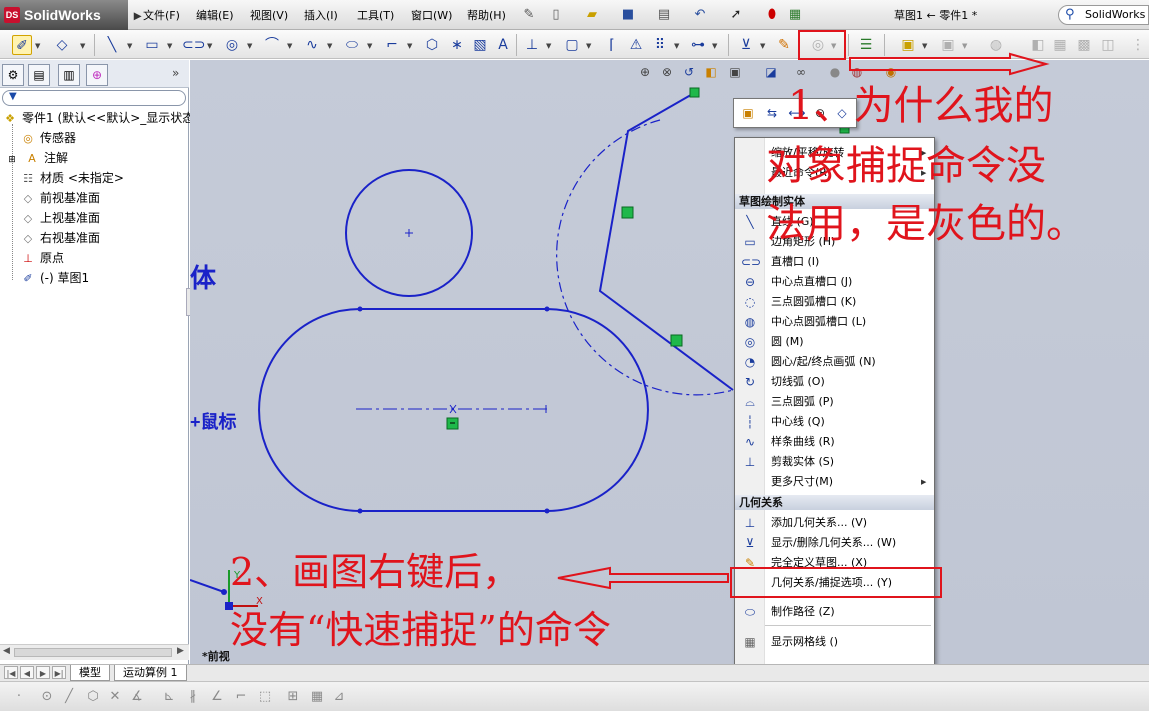 The image size is (1149, 711). What do you see at coordinates (137, 697) in the screenshot?
I see `tangent-icon: ∡` at bounding box center [137, 697].